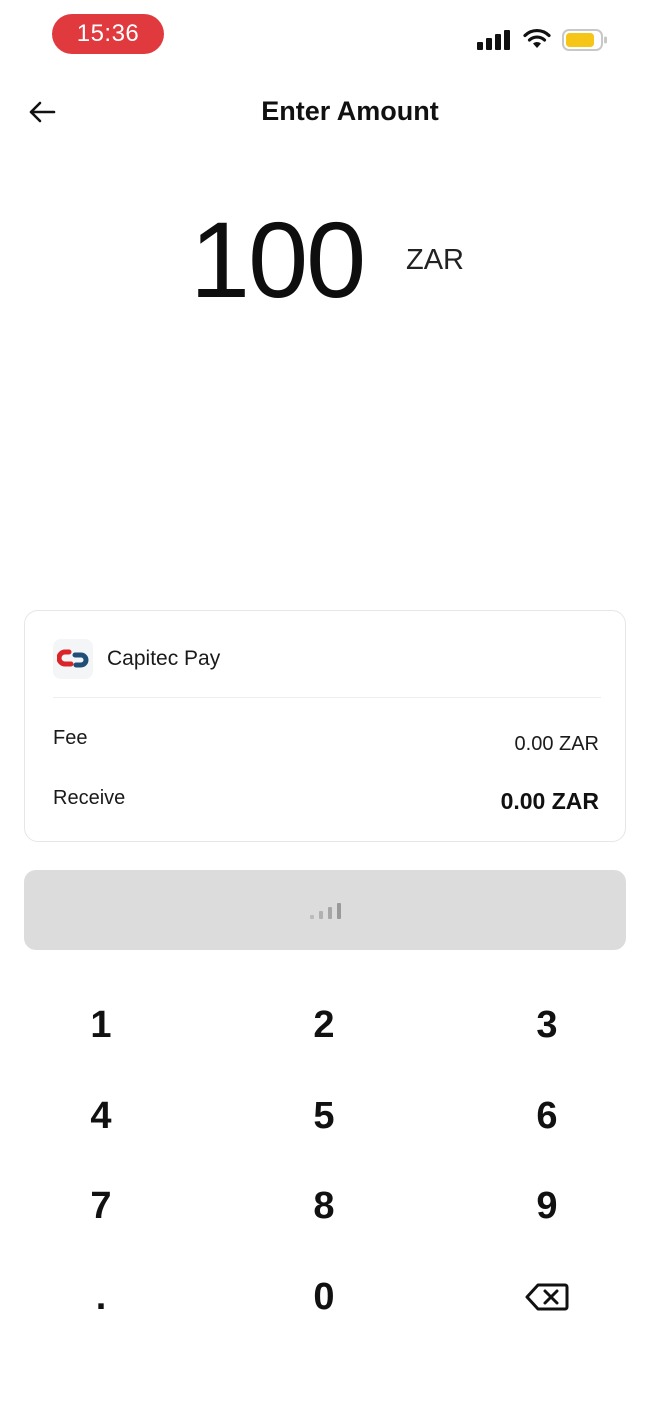  I want to click on key-9: 9, so click(547, 1206).